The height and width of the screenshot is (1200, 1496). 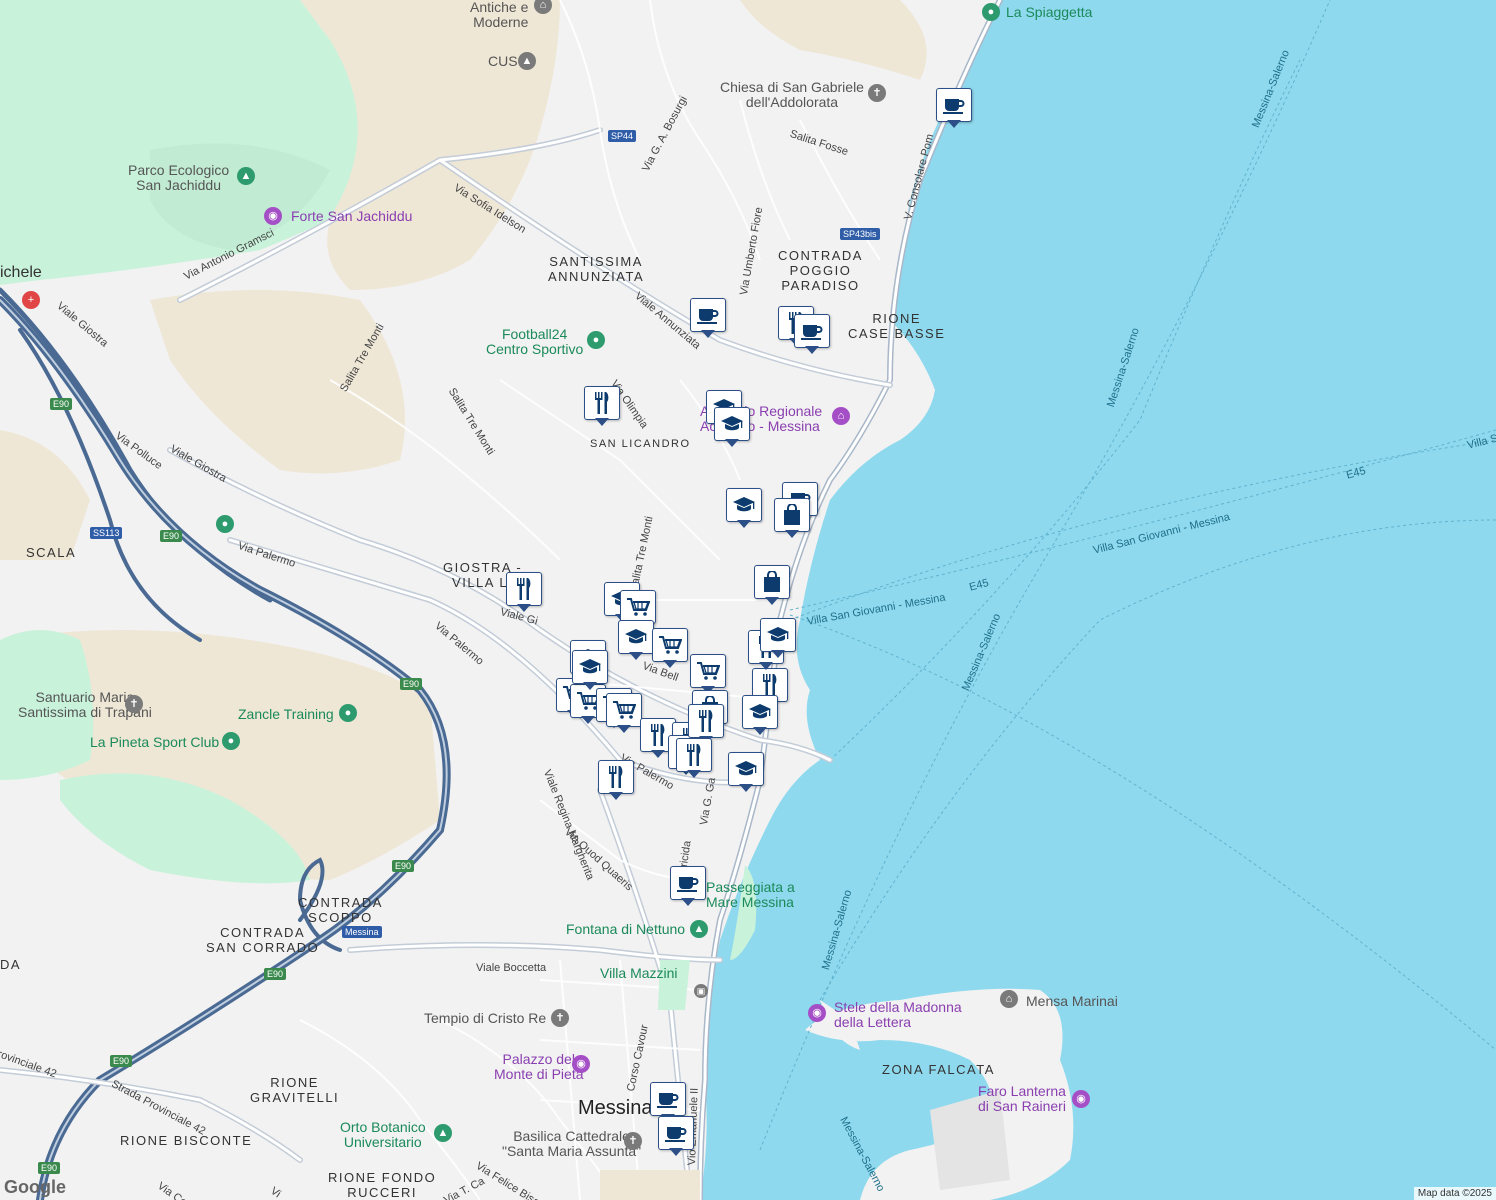 I want to click on poi-label: Passeggiata a Mare Messina, so click(x=750, y=895).